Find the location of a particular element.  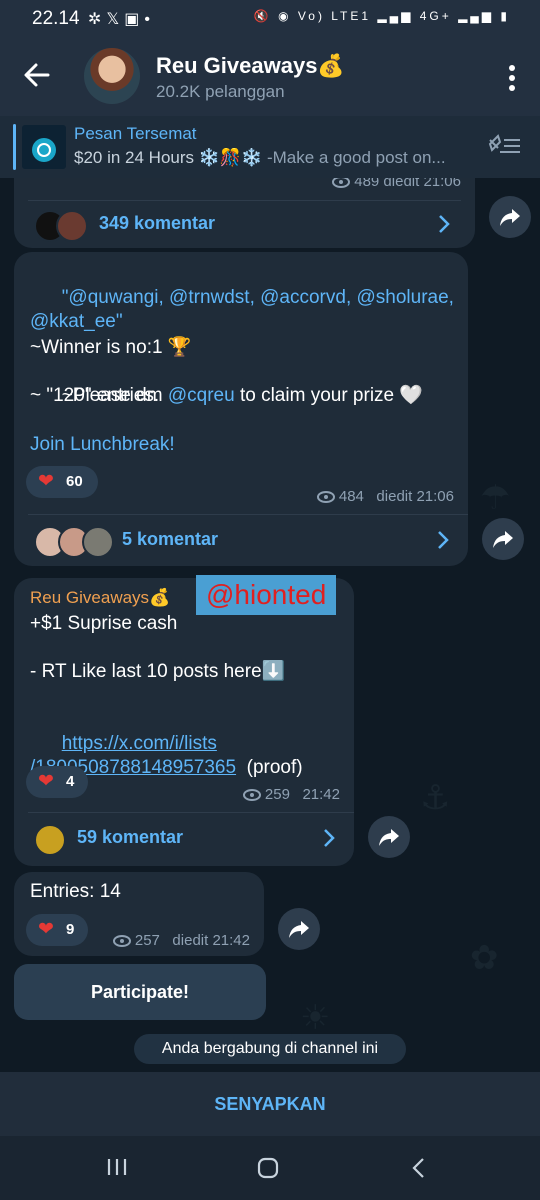

pinned-thumbnail is located at coordinates (44, 147).